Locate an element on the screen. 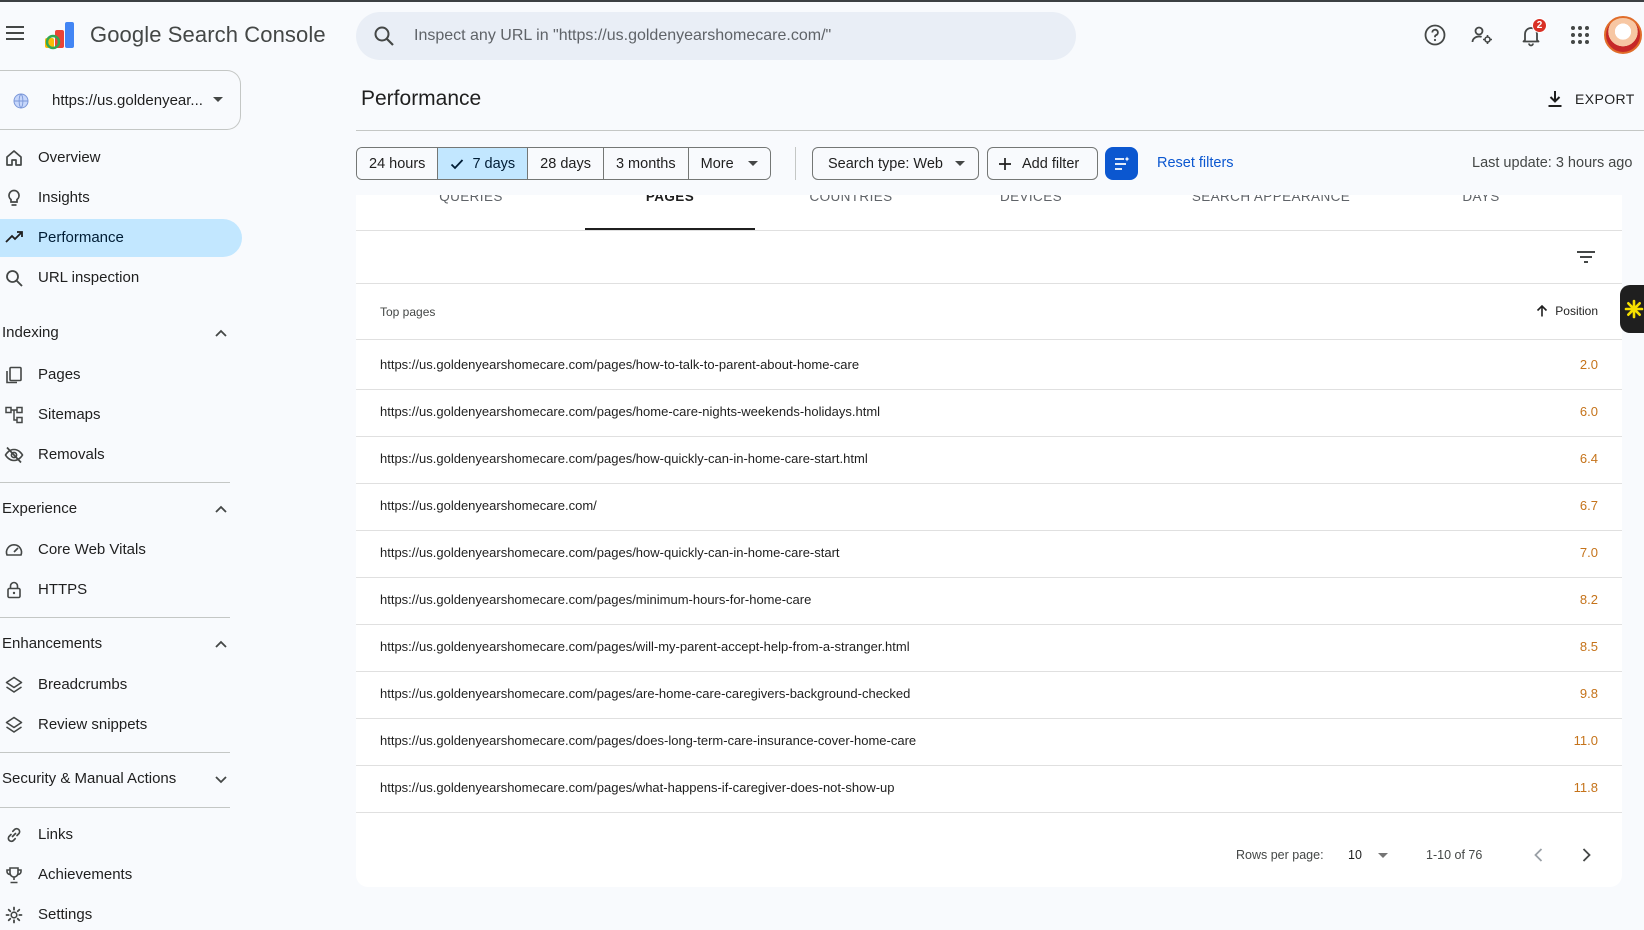 The height and width of the screenshot is (930, 1644). page-title: Performance is located at coordinates (421, 98).